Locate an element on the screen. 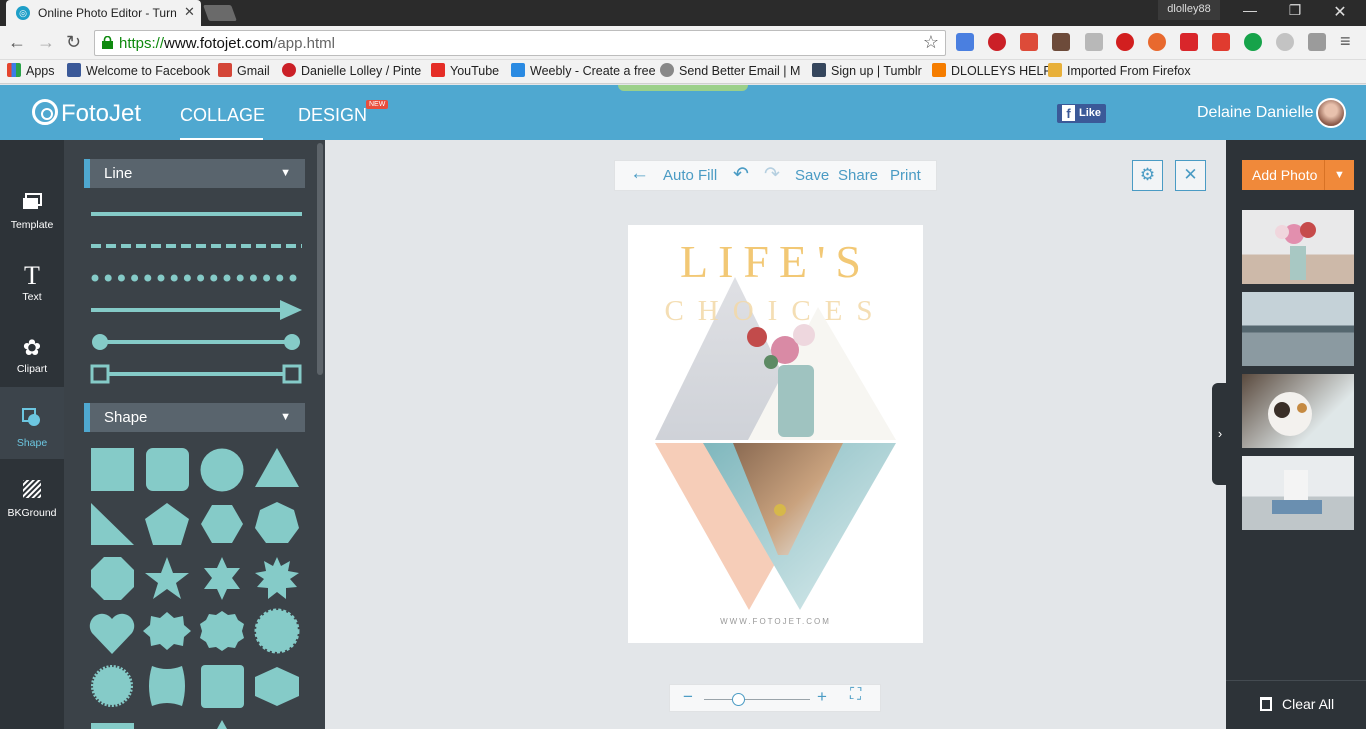 This screenshot has width=1366, height=729. flower-red is located at coordinates (757, 337).